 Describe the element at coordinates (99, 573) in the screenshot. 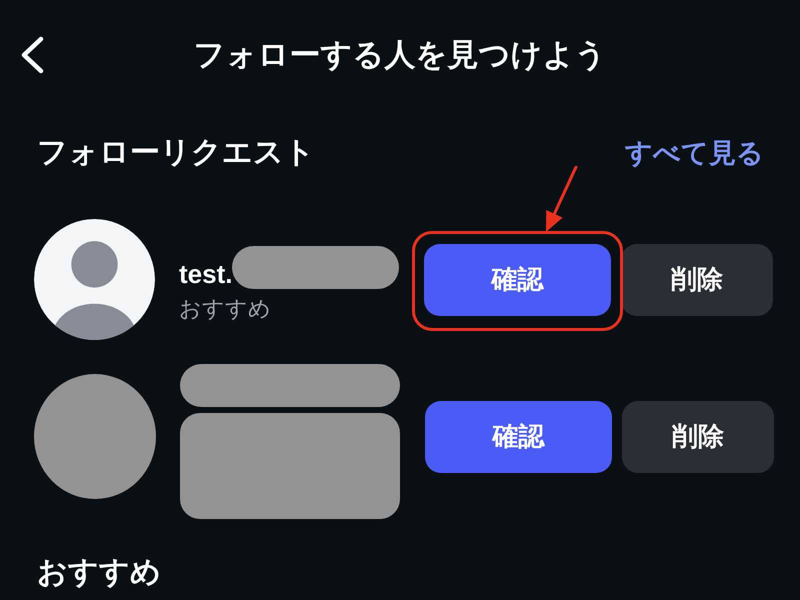

I see `section-heading: おすすめ` at that location.